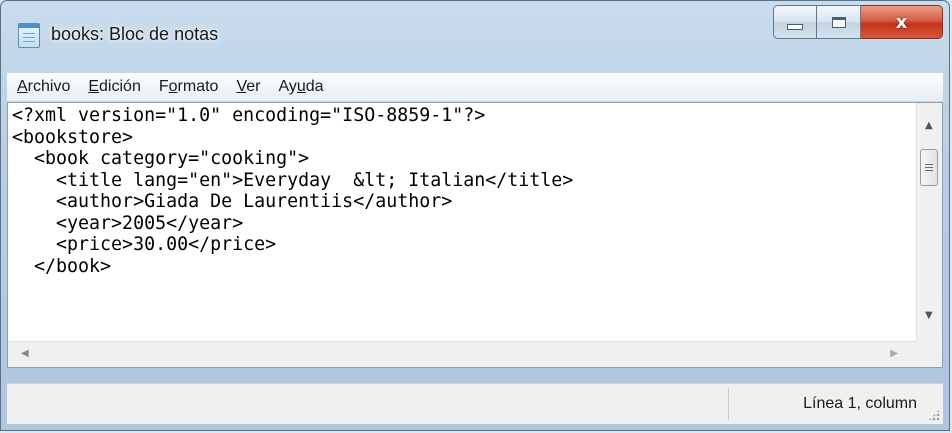 Image resolution: width=952 pixels, height=433 pixels. I want to click on maximize-icon, so click(838, 22).